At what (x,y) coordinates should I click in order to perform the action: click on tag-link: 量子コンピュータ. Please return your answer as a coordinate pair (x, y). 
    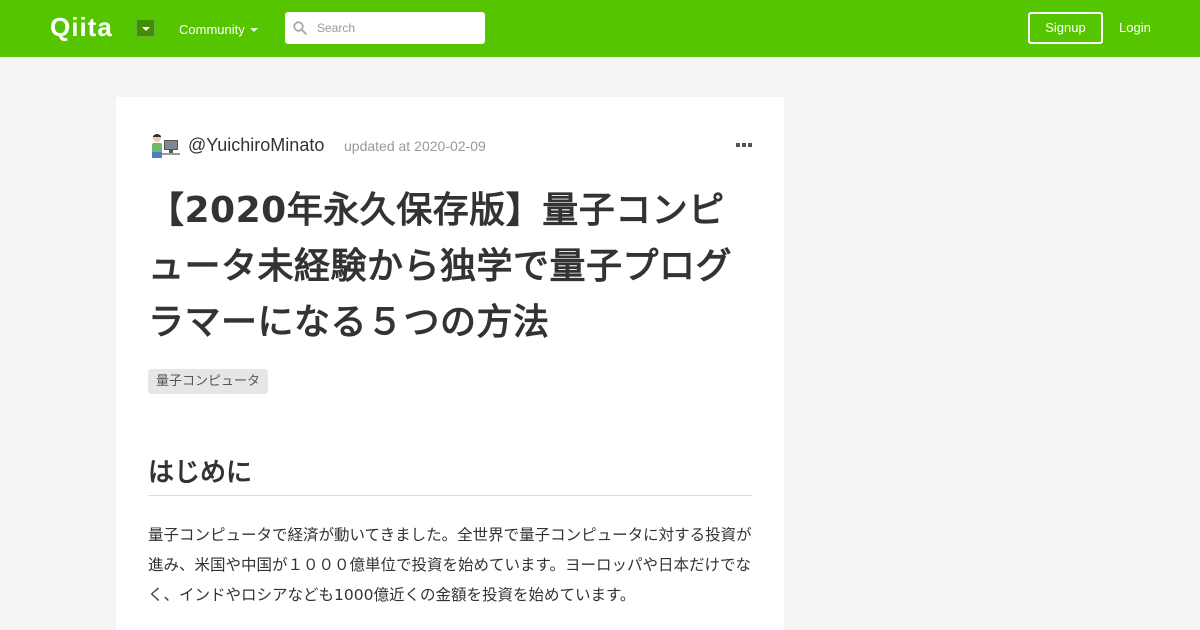
    Looking at the image, I should click on (208, 381).